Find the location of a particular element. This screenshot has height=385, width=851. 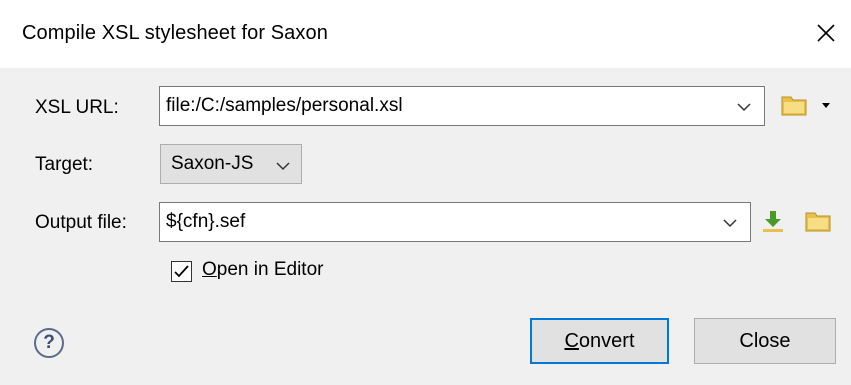

target-select: Saxon-JS is located at coordinates (231, 164).